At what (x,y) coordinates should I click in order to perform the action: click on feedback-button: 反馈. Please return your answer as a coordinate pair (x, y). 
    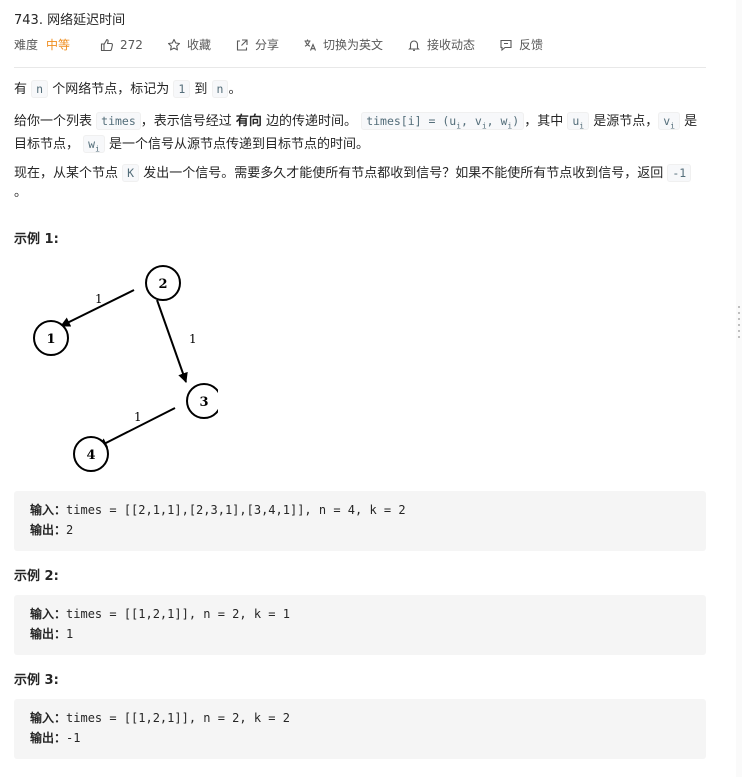
    Looking at the image, I should click on (521, 44).